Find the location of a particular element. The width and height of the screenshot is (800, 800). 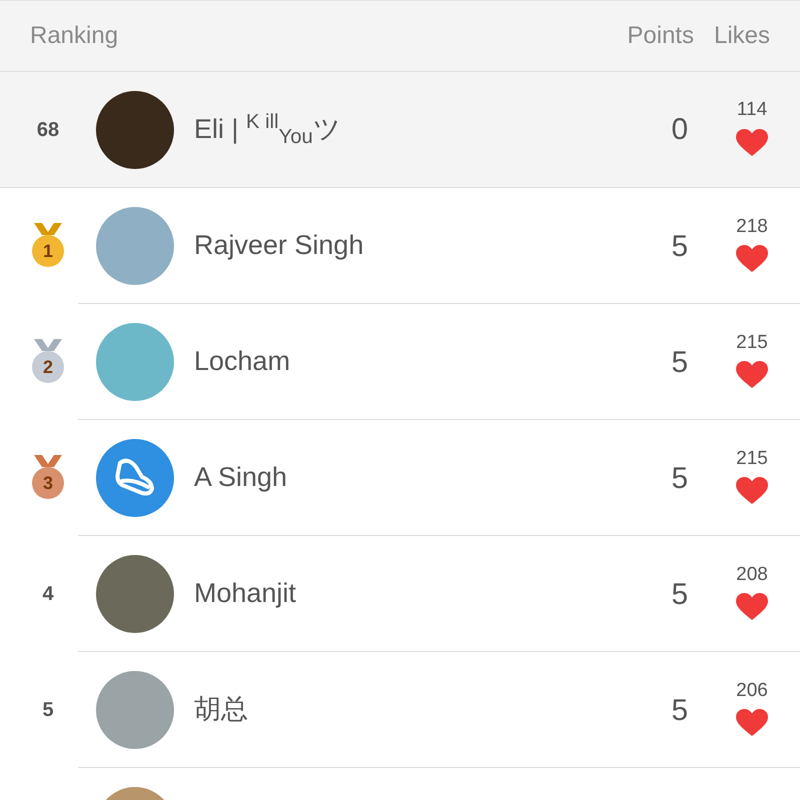

leaderboard-row: 68 Eli | $^{K ill}$$_{You}$ツ 0 114 is located at coordinates (400, 130).